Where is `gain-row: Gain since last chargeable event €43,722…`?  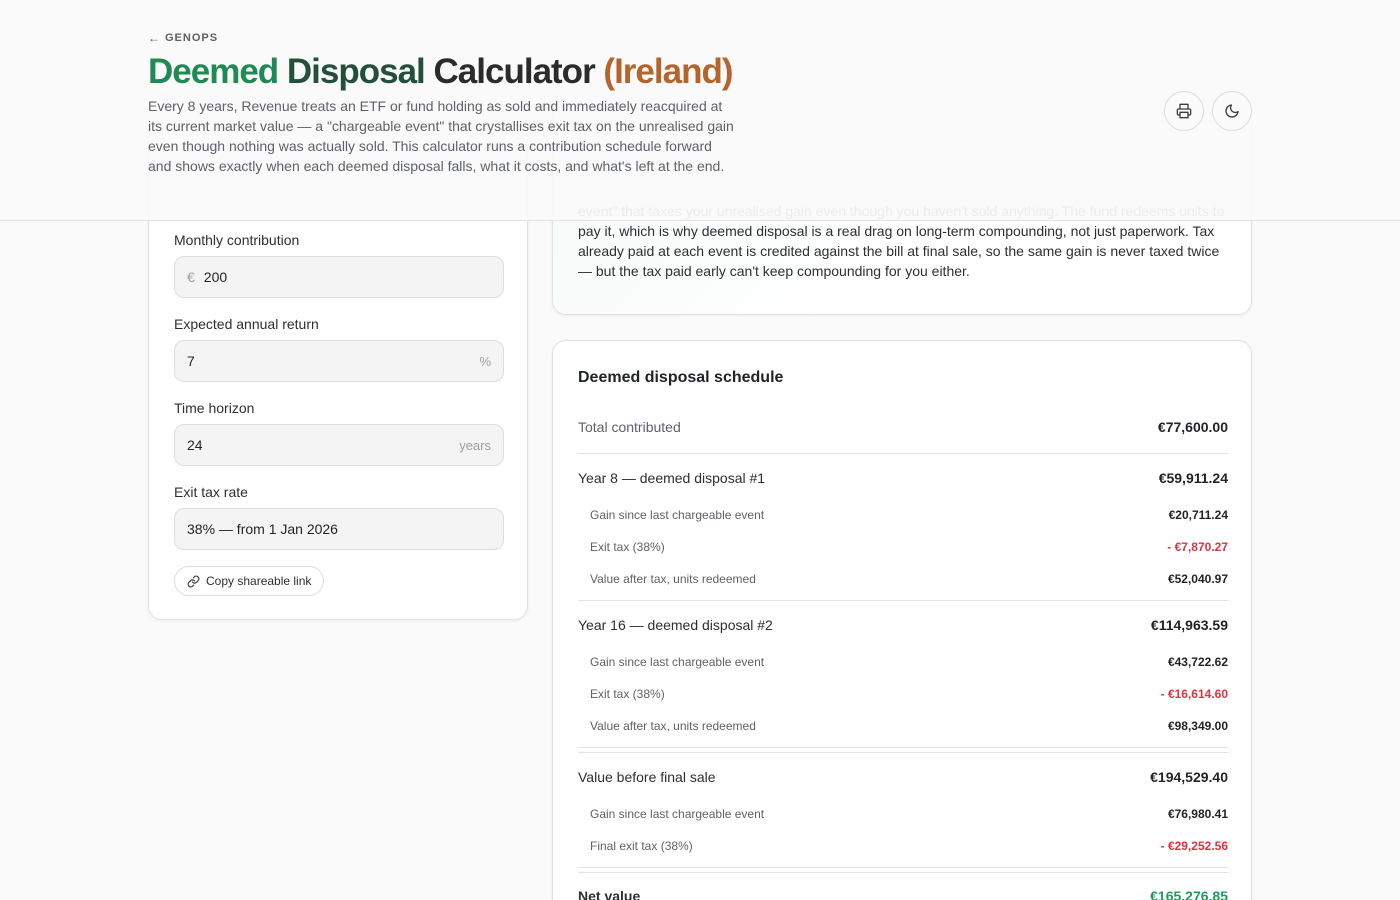
gain-row: Gain since last chargeable event €43,722… is located at coordinates (903, 662).